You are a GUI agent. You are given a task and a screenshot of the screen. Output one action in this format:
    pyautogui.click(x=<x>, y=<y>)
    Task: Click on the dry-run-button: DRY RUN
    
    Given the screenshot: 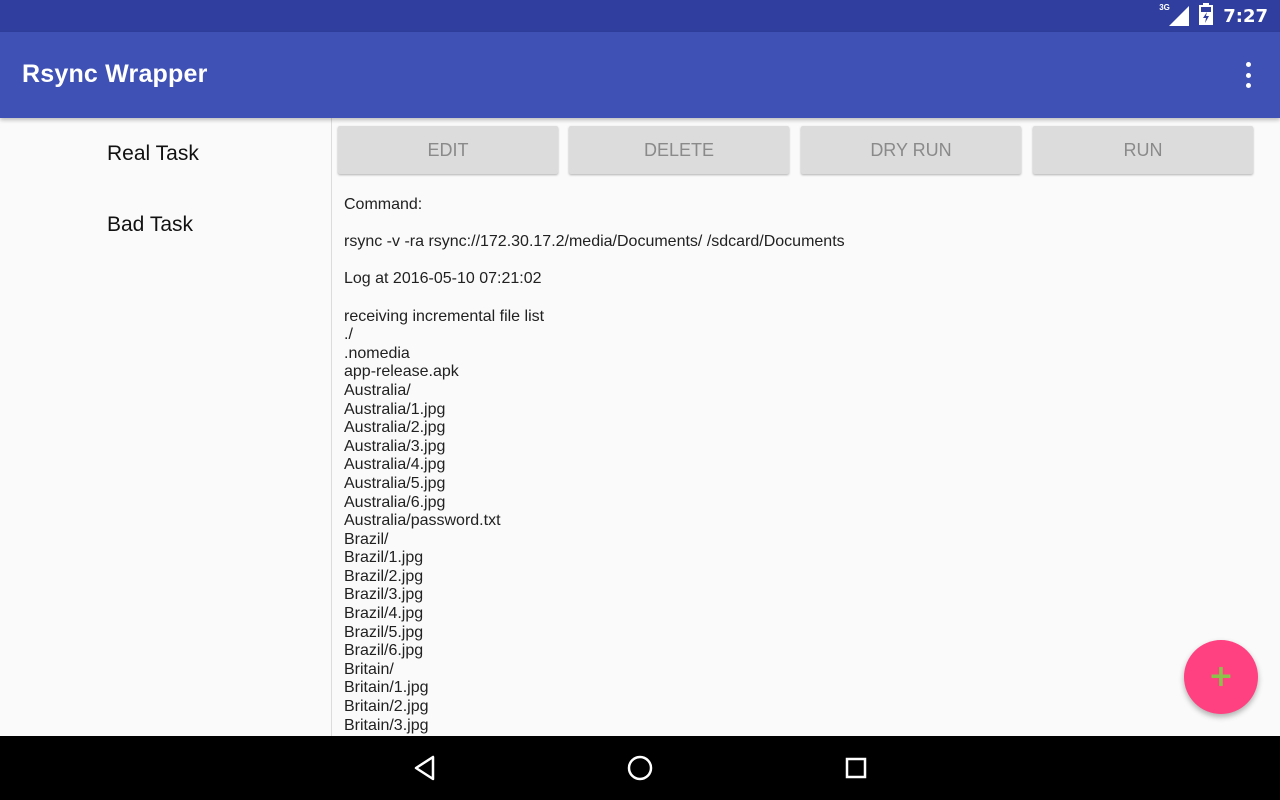 What is the action you would take?
    pyautogui.click(x=911, y=150)
    